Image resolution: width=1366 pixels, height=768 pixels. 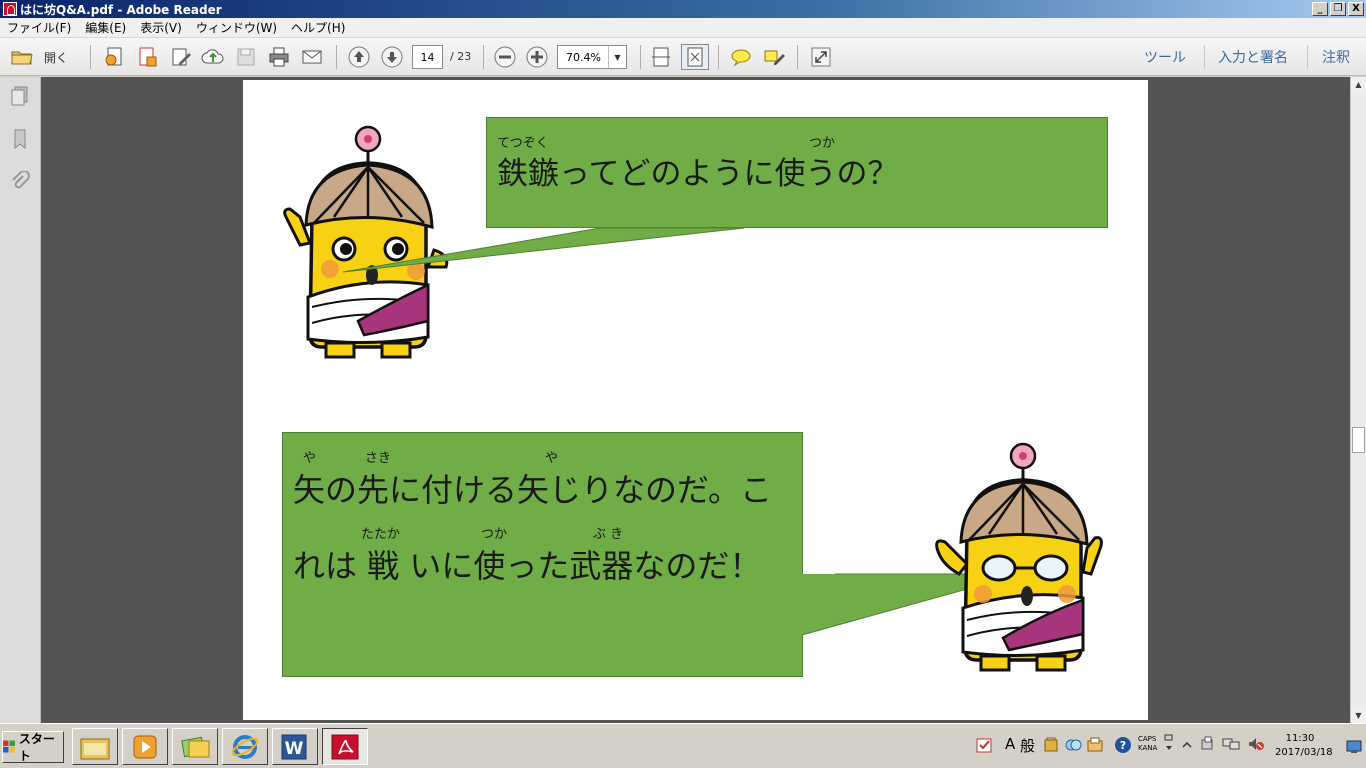 I want to click on export-pdf-button, so click(x=148, y=57).